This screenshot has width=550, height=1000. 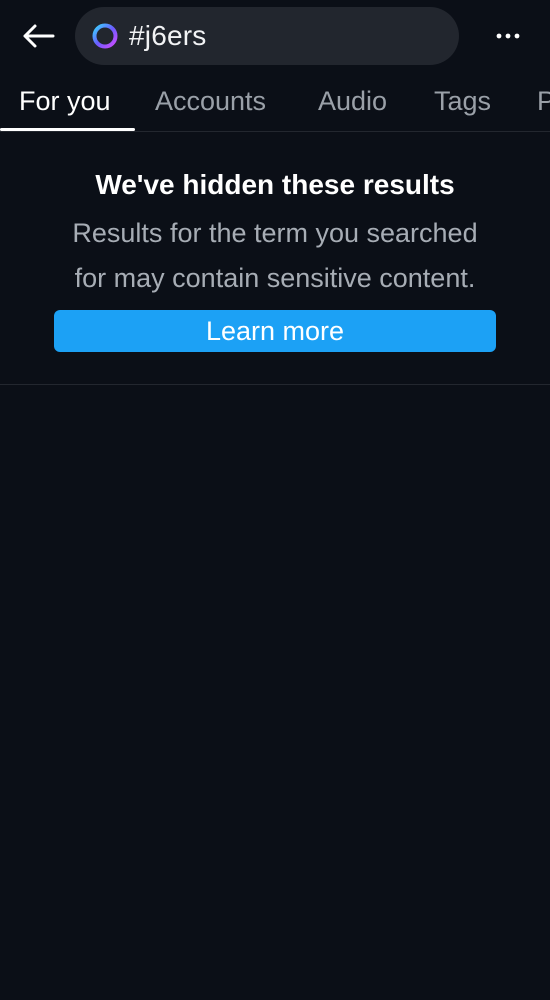 I want to click on active-tab-indicator, so click(x=67, y=129).